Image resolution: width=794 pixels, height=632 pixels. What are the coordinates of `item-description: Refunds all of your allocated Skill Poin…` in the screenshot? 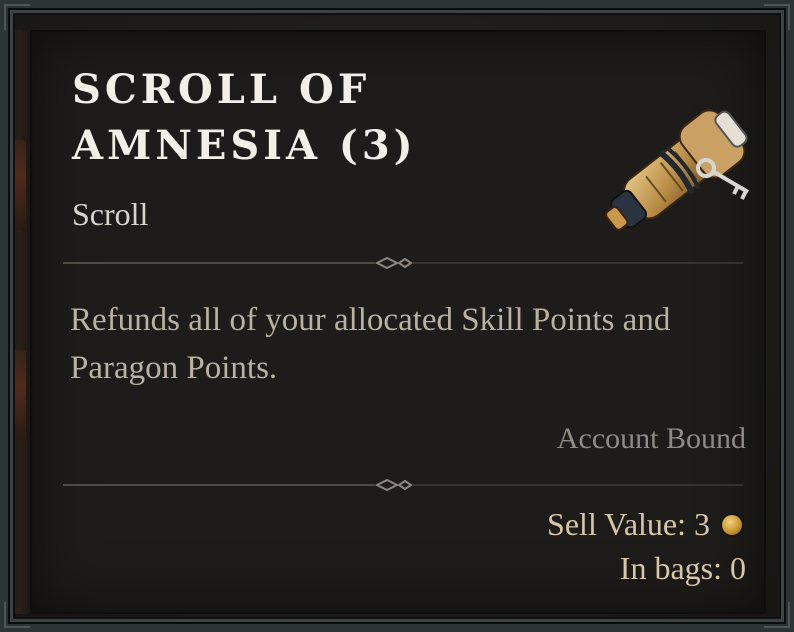 It's located at (370, 344).